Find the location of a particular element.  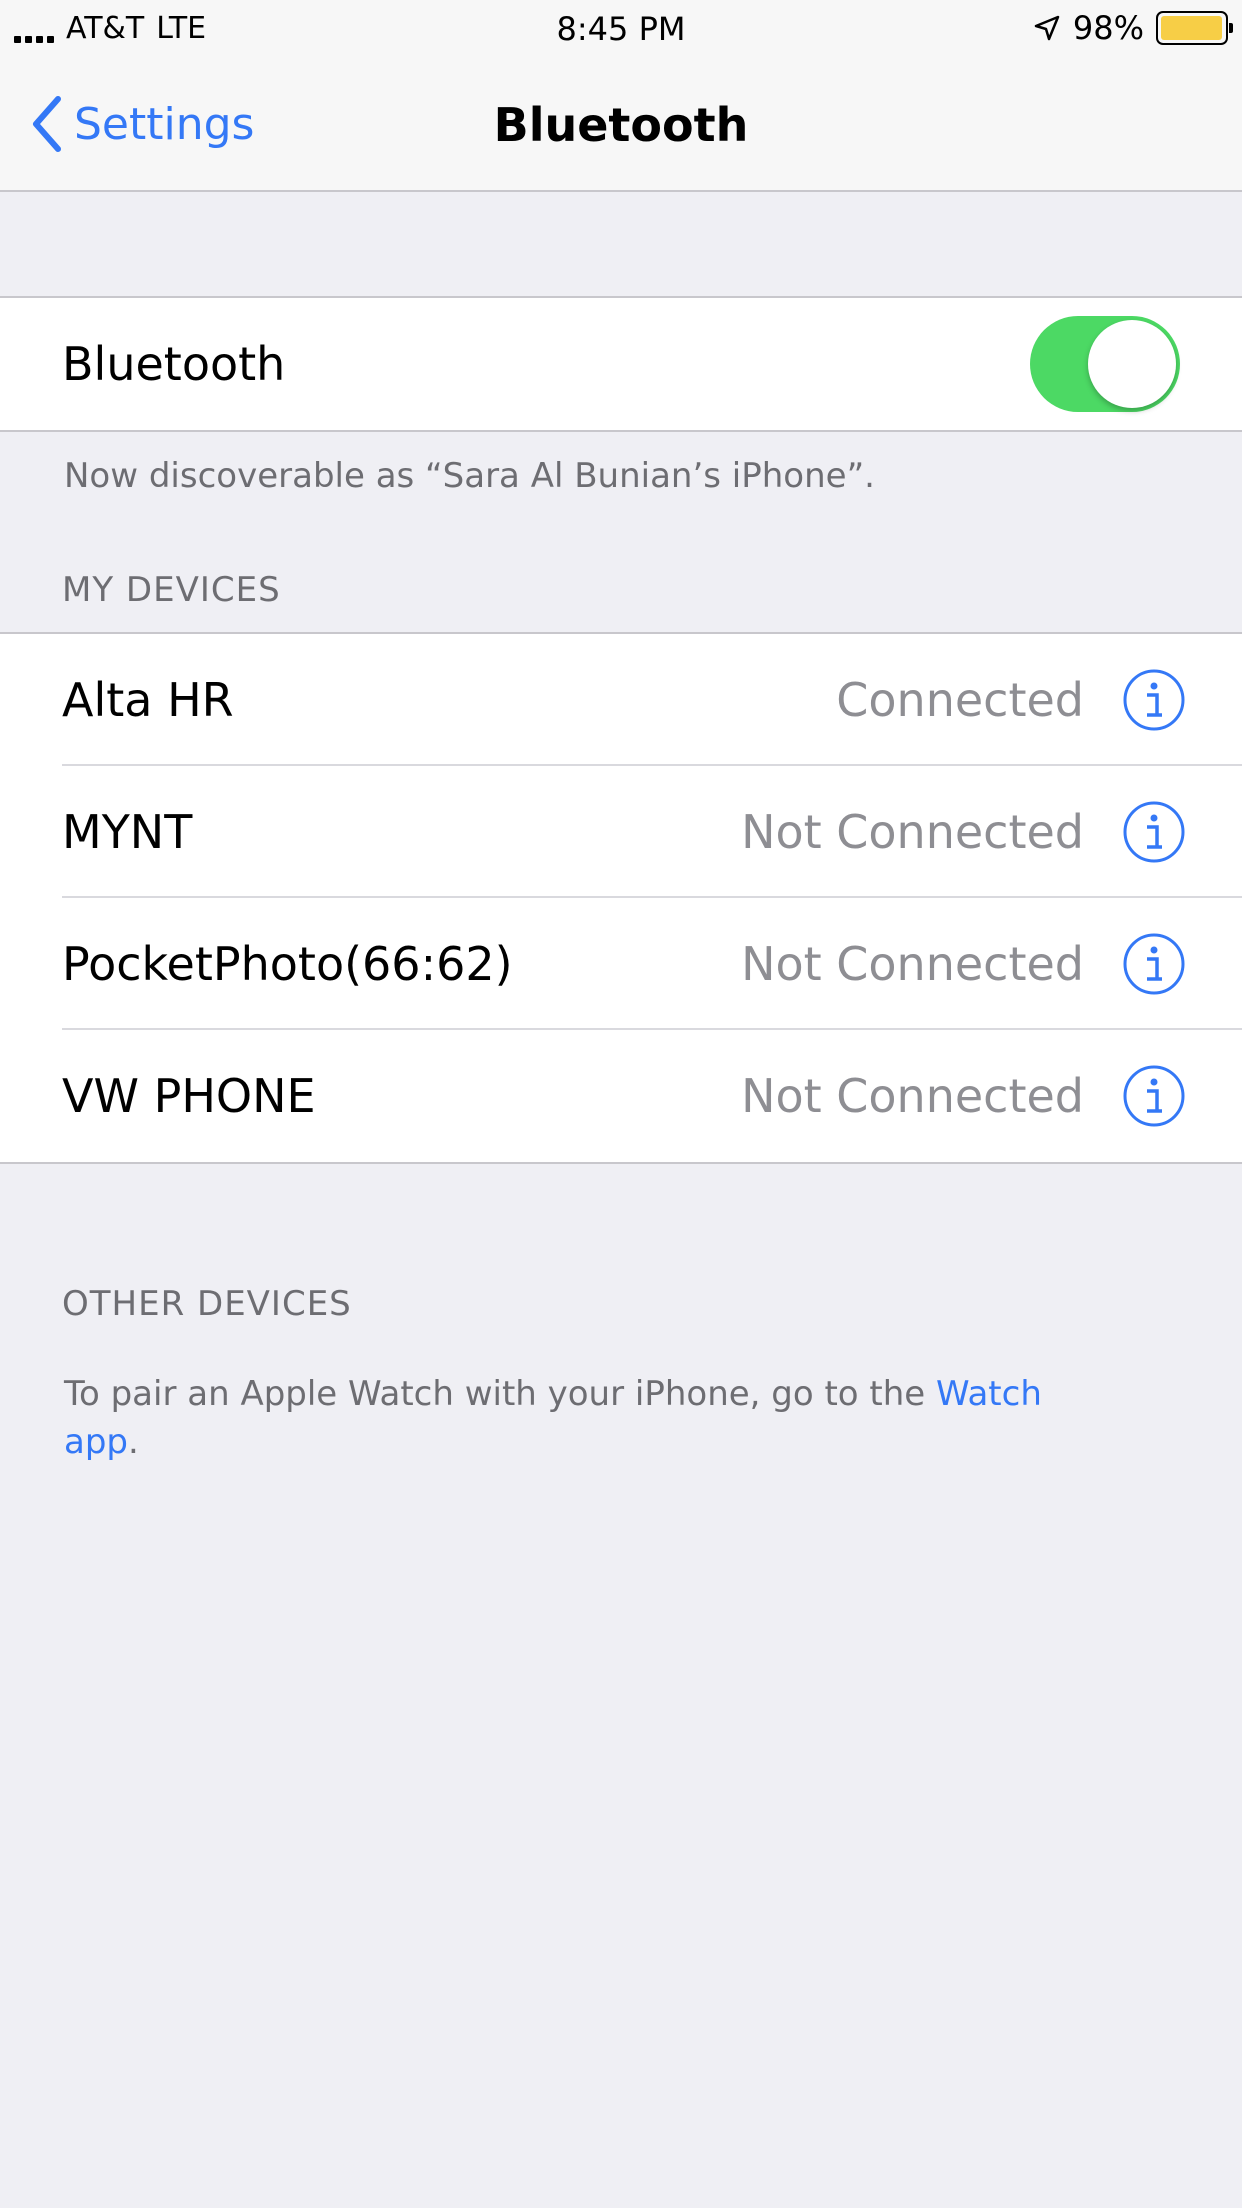

device-status: Connected is located at coordinates (960, 700).